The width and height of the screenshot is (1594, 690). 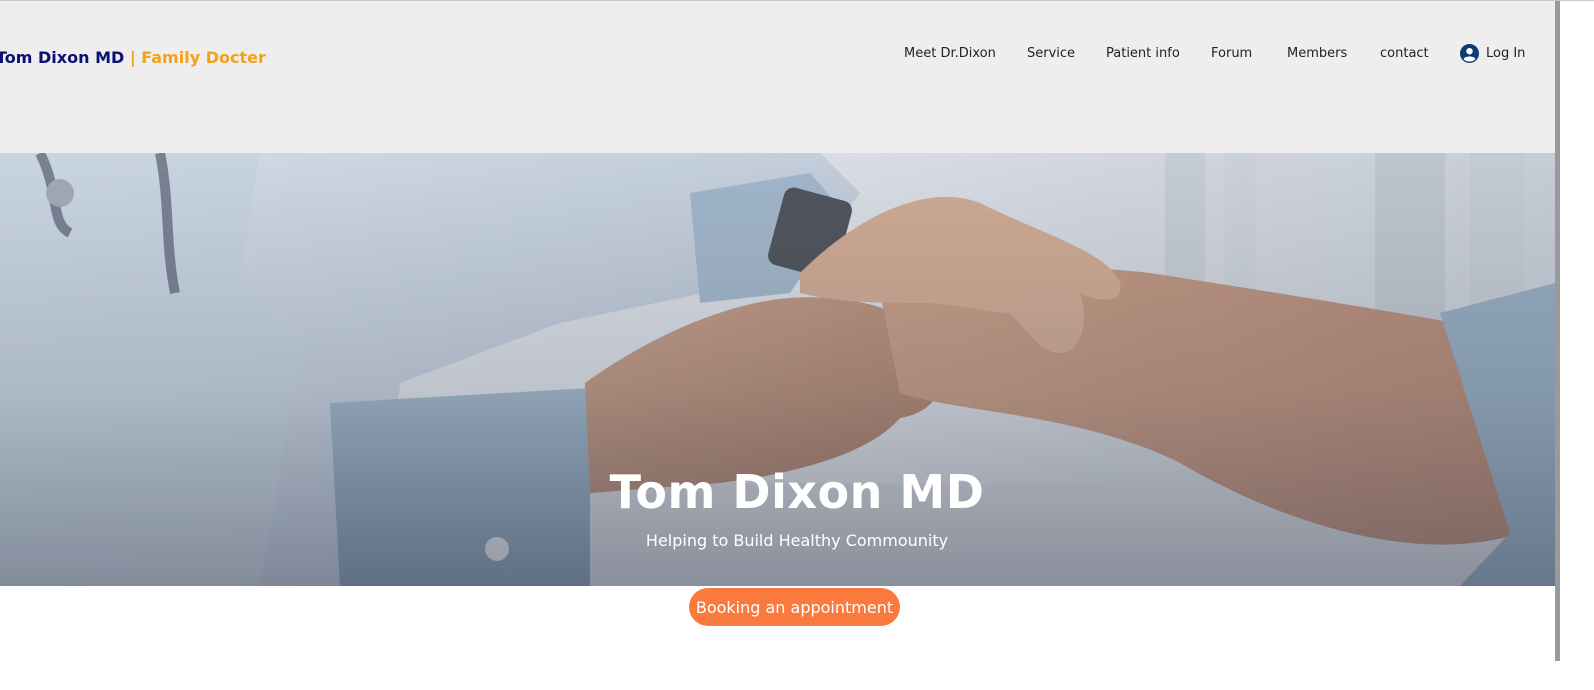 I want to click on nav-item-service: Service, so click(x=1051, y=53).